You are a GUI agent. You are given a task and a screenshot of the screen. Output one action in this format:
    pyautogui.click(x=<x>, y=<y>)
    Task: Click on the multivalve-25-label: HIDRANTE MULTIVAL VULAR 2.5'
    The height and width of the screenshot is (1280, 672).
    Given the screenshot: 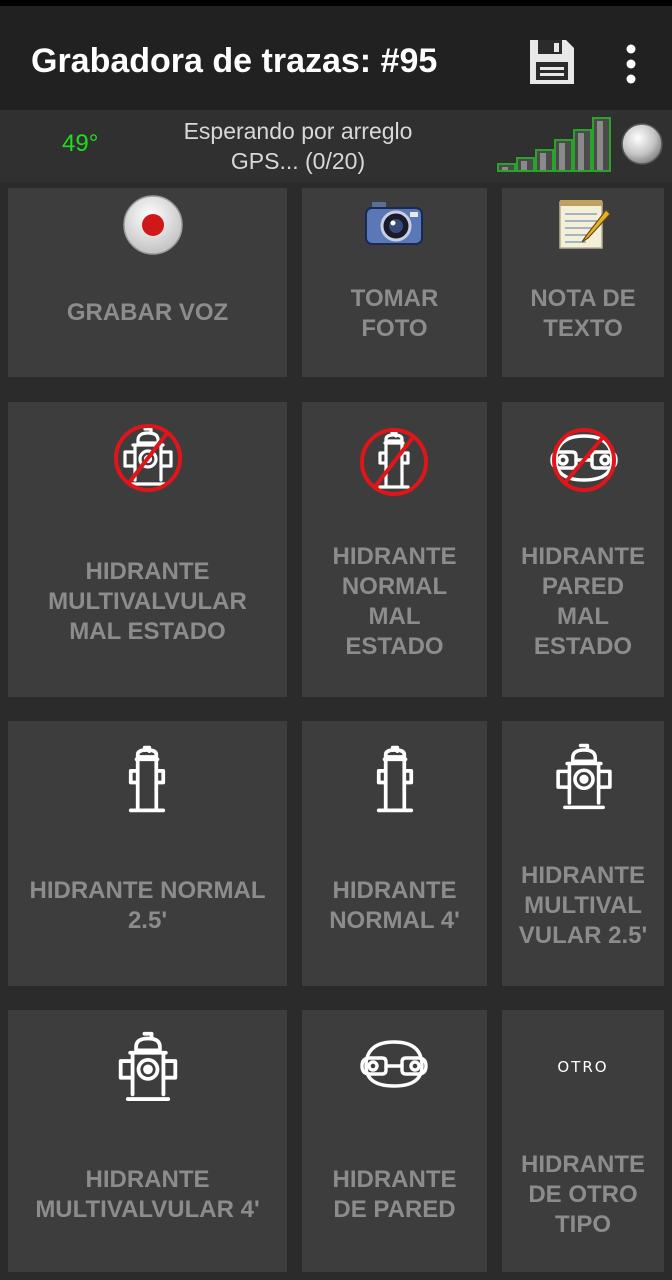 What is the action you would take?
    pyautogui.click(x=583, y=905)
    